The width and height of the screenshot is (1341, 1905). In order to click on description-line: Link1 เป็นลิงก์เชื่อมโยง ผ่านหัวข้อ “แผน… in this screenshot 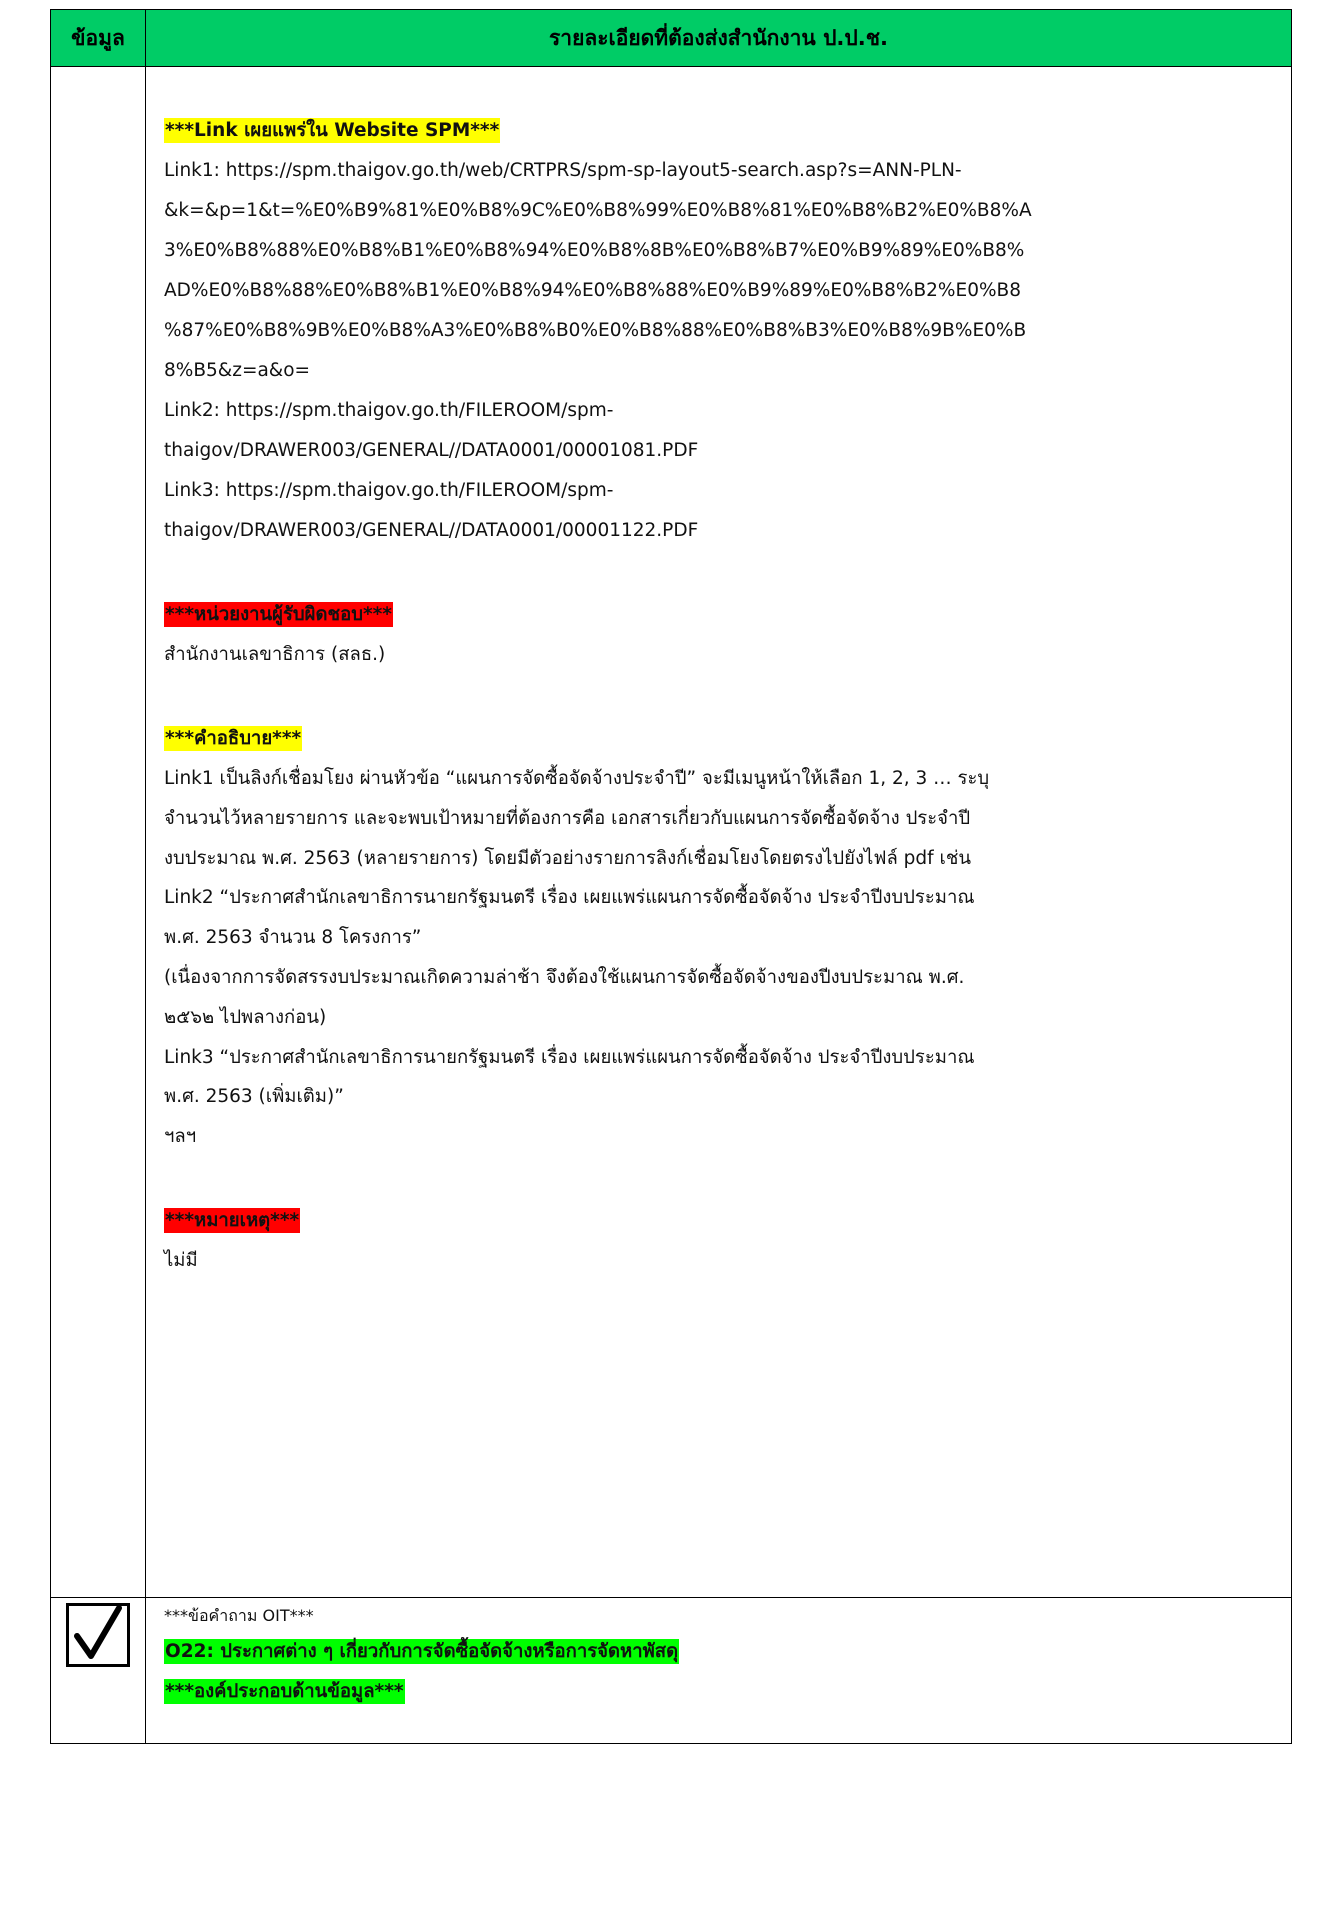, I will do `click(577, 778)`.